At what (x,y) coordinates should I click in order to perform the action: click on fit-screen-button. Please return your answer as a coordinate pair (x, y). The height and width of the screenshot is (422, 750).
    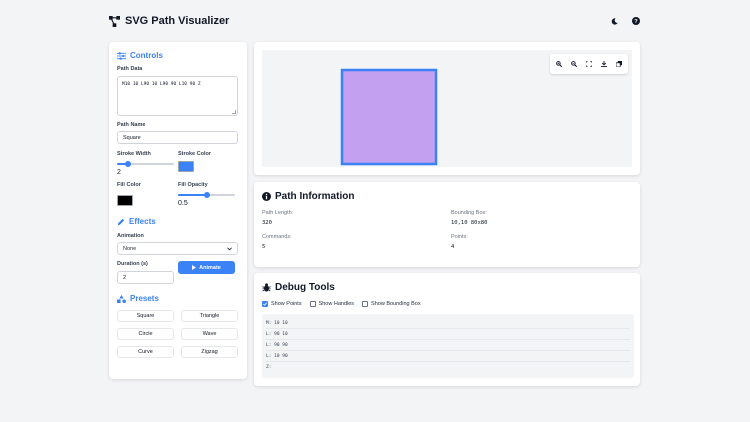
    Looking at the image, I should click on (589, 64).